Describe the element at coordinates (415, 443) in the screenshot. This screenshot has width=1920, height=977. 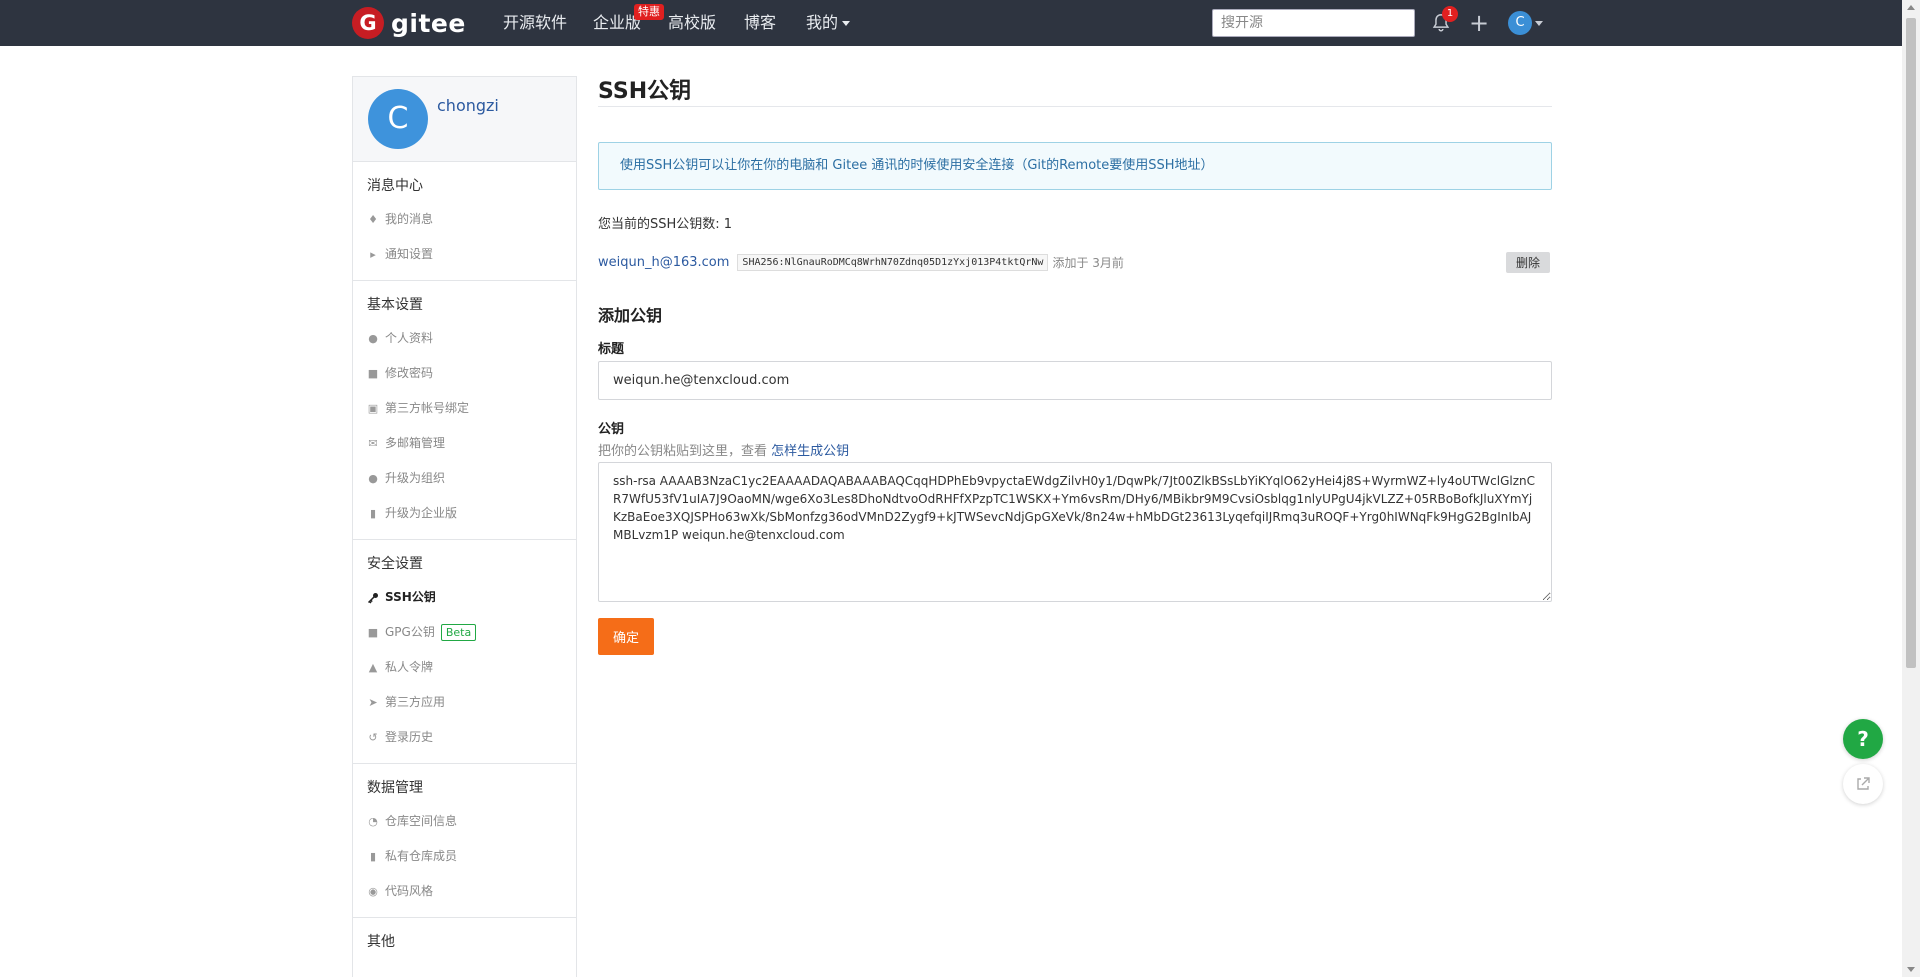
I see `sidebar-item-label: 多邮箱管理` at that location.